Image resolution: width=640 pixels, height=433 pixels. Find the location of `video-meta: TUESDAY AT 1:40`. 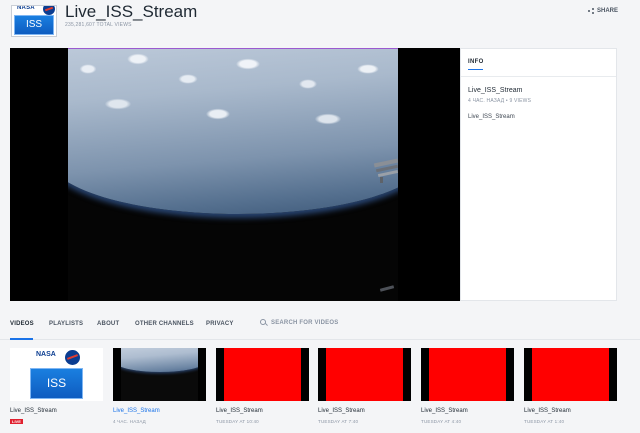

video-meta: TUESDAY AT 1:40 is located at coordinates (544, 421).